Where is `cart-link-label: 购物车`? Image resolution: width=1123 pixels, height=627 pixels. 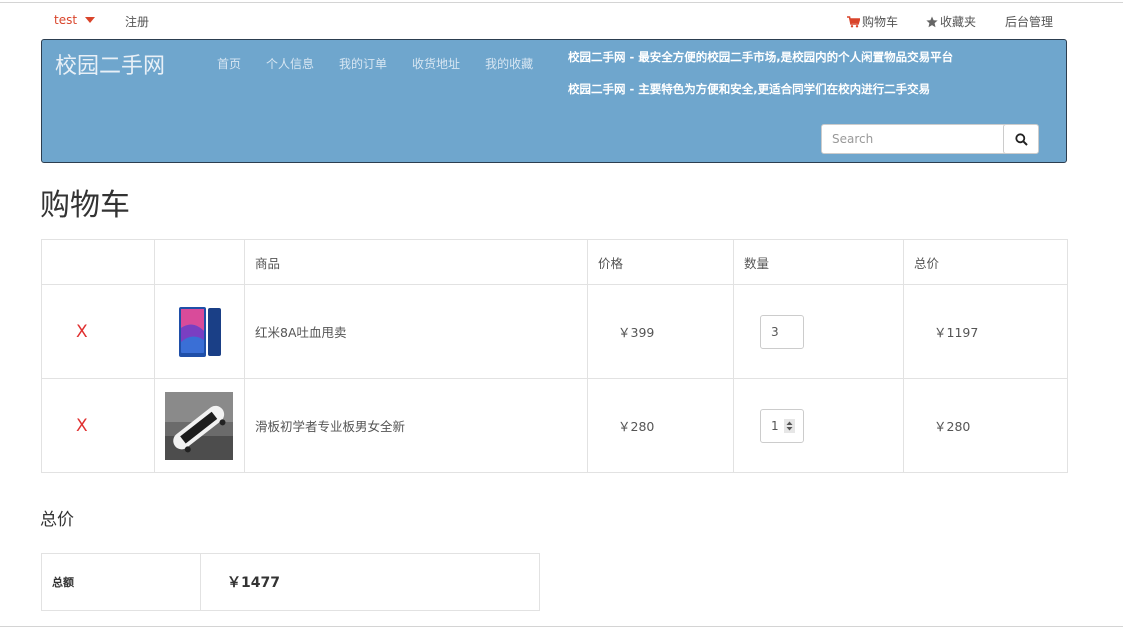
cart-link-label: 购物车 is located at coordinates (880, 22).